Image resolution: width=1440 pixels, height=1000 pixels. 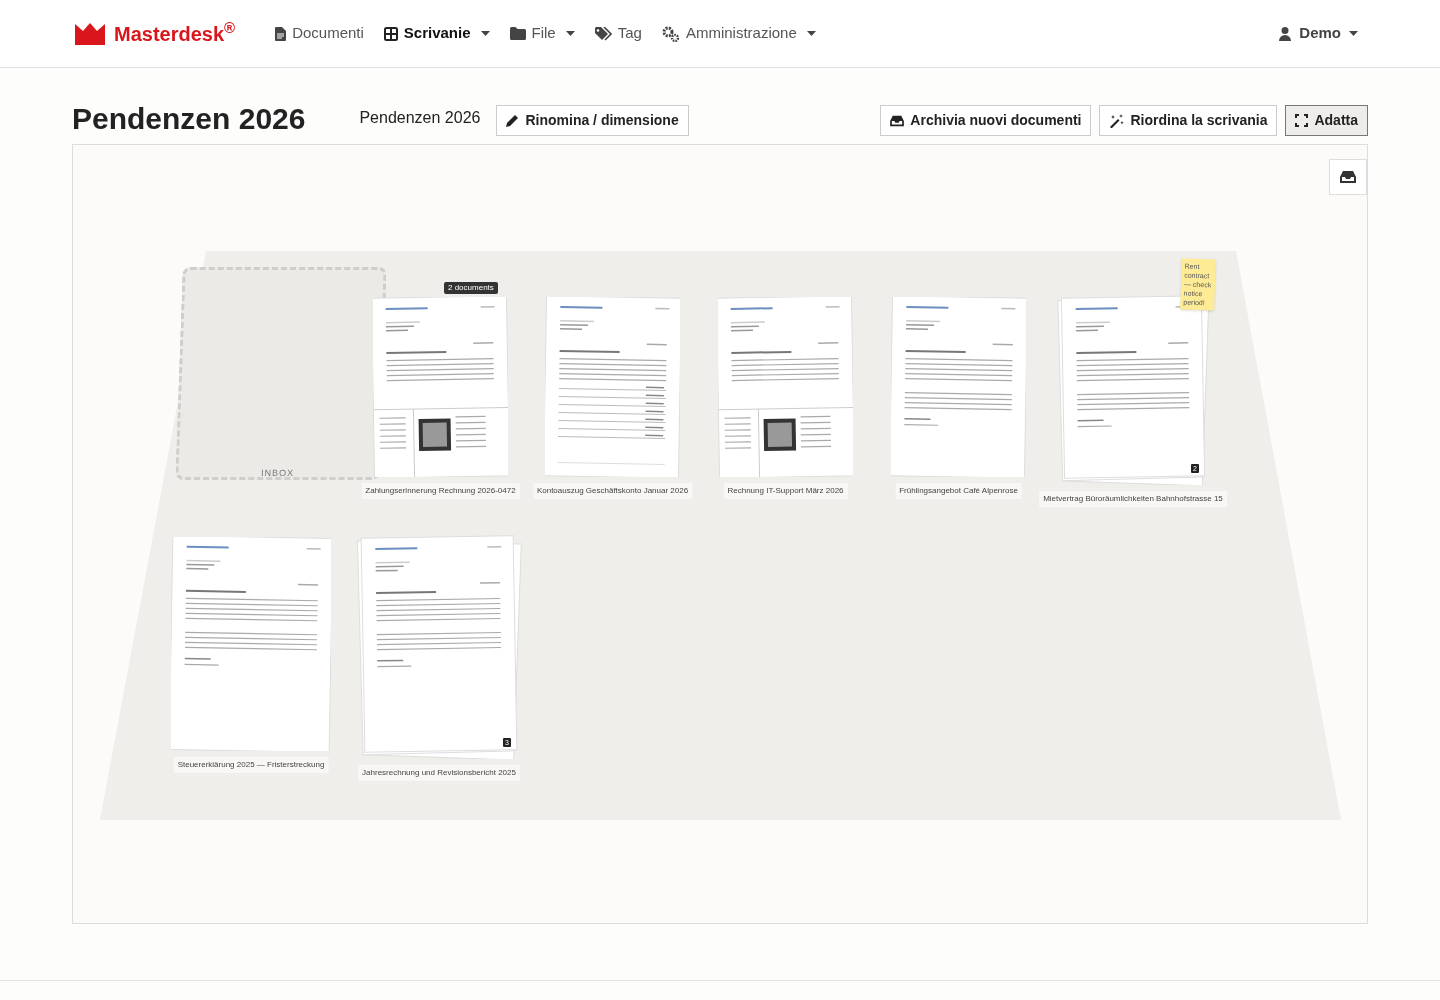 What do you see at coordinates (785, 491) in the screenshot?
I see `document-label: Rechnung IT-Support März 2026` at bounding box center [785, 491].